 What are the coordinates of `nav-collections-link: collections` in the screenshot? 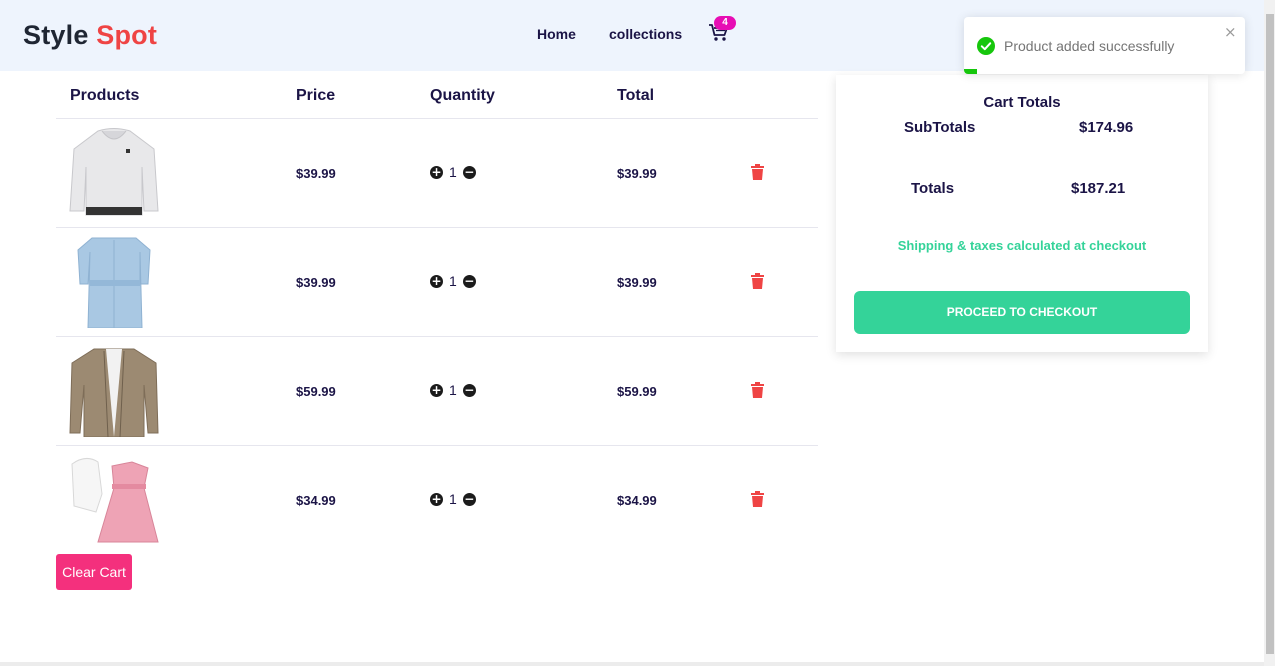 It's located at (645, 34).